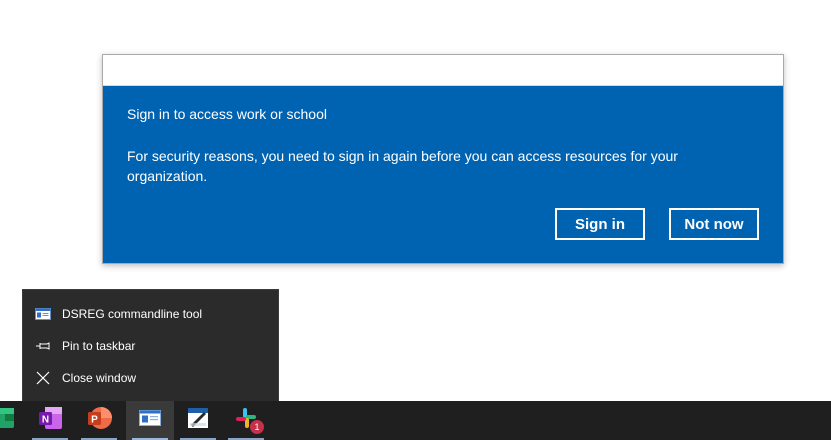  I want to click on taskbar-app-excel, so click(13, 420).